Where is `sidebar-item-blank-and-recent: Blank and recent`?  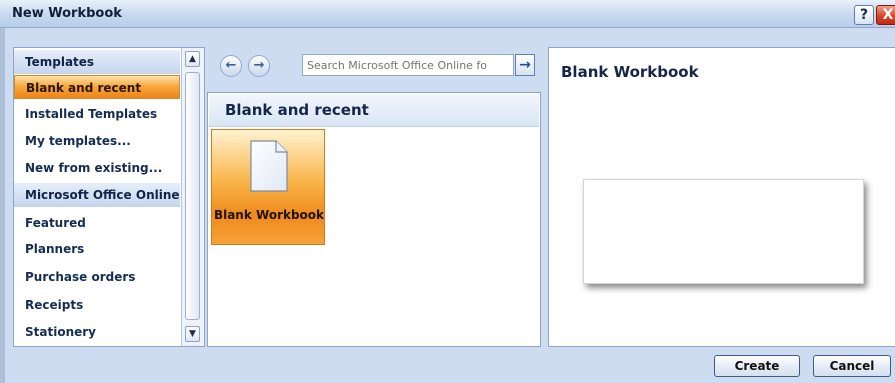
sidebar-item-blank-and-recent: Blank and recent is located at coordinates (97, 87).